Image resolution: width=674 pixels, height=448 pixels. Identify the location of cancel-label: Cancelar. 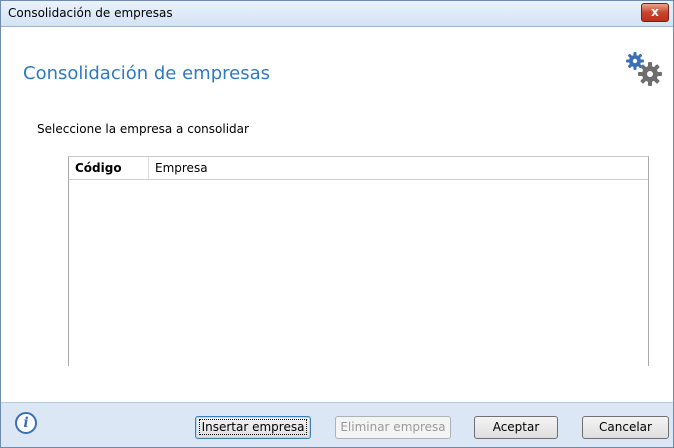
(625, 427).